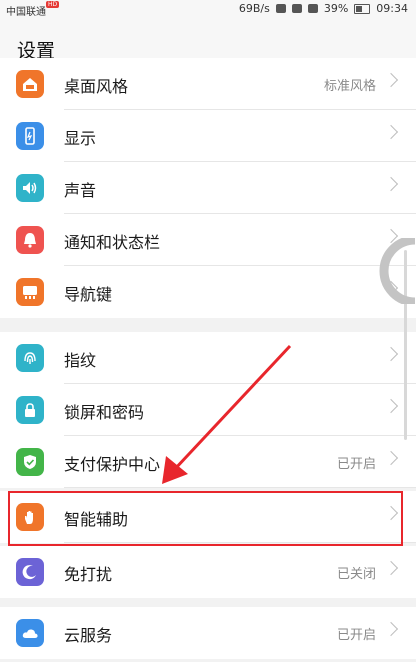  I want to click on row-label: 桌面风格, so click(96, 86).